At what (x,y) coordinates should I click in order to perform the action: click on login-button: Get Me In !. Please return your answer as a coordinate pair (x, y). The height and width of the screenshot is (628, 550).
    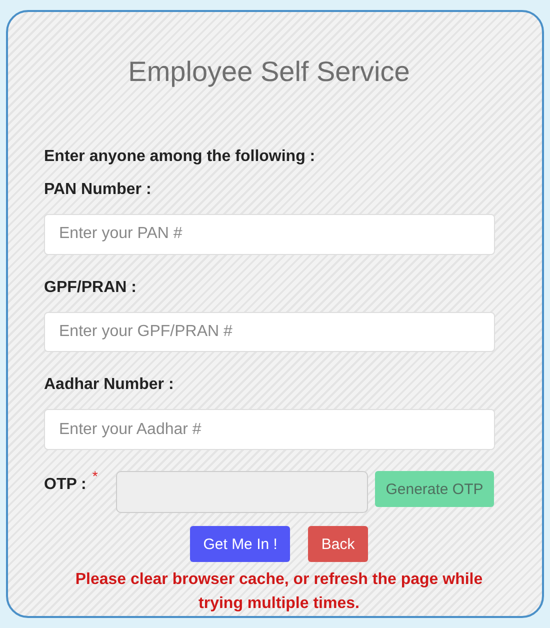
    Looking at the image, I should click on (240, 544).